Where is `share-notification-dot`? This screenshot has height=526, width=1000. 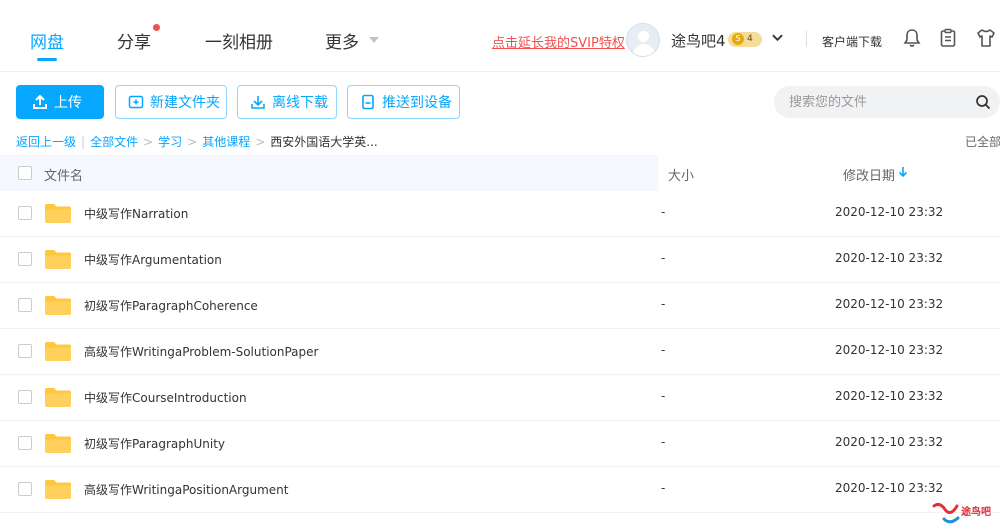 share-notification-dot is located at coordinates (156, 27).